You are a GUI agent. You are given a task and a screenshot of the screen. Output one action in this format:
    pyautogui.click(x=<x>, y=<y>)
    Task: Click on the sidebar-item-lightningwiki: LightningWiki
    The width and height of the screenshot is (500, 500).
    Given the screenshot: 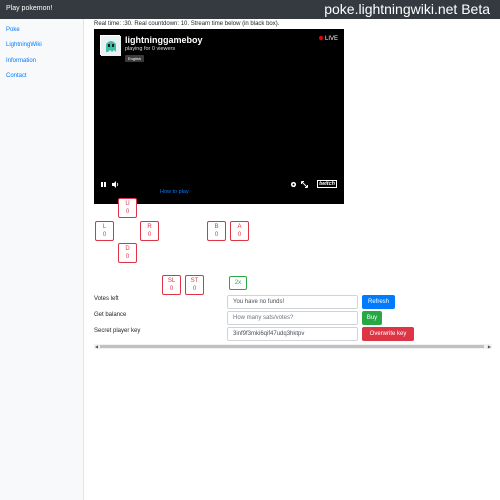 What is the action you would take?
    pyautogui.click(x=24, y=45)
    